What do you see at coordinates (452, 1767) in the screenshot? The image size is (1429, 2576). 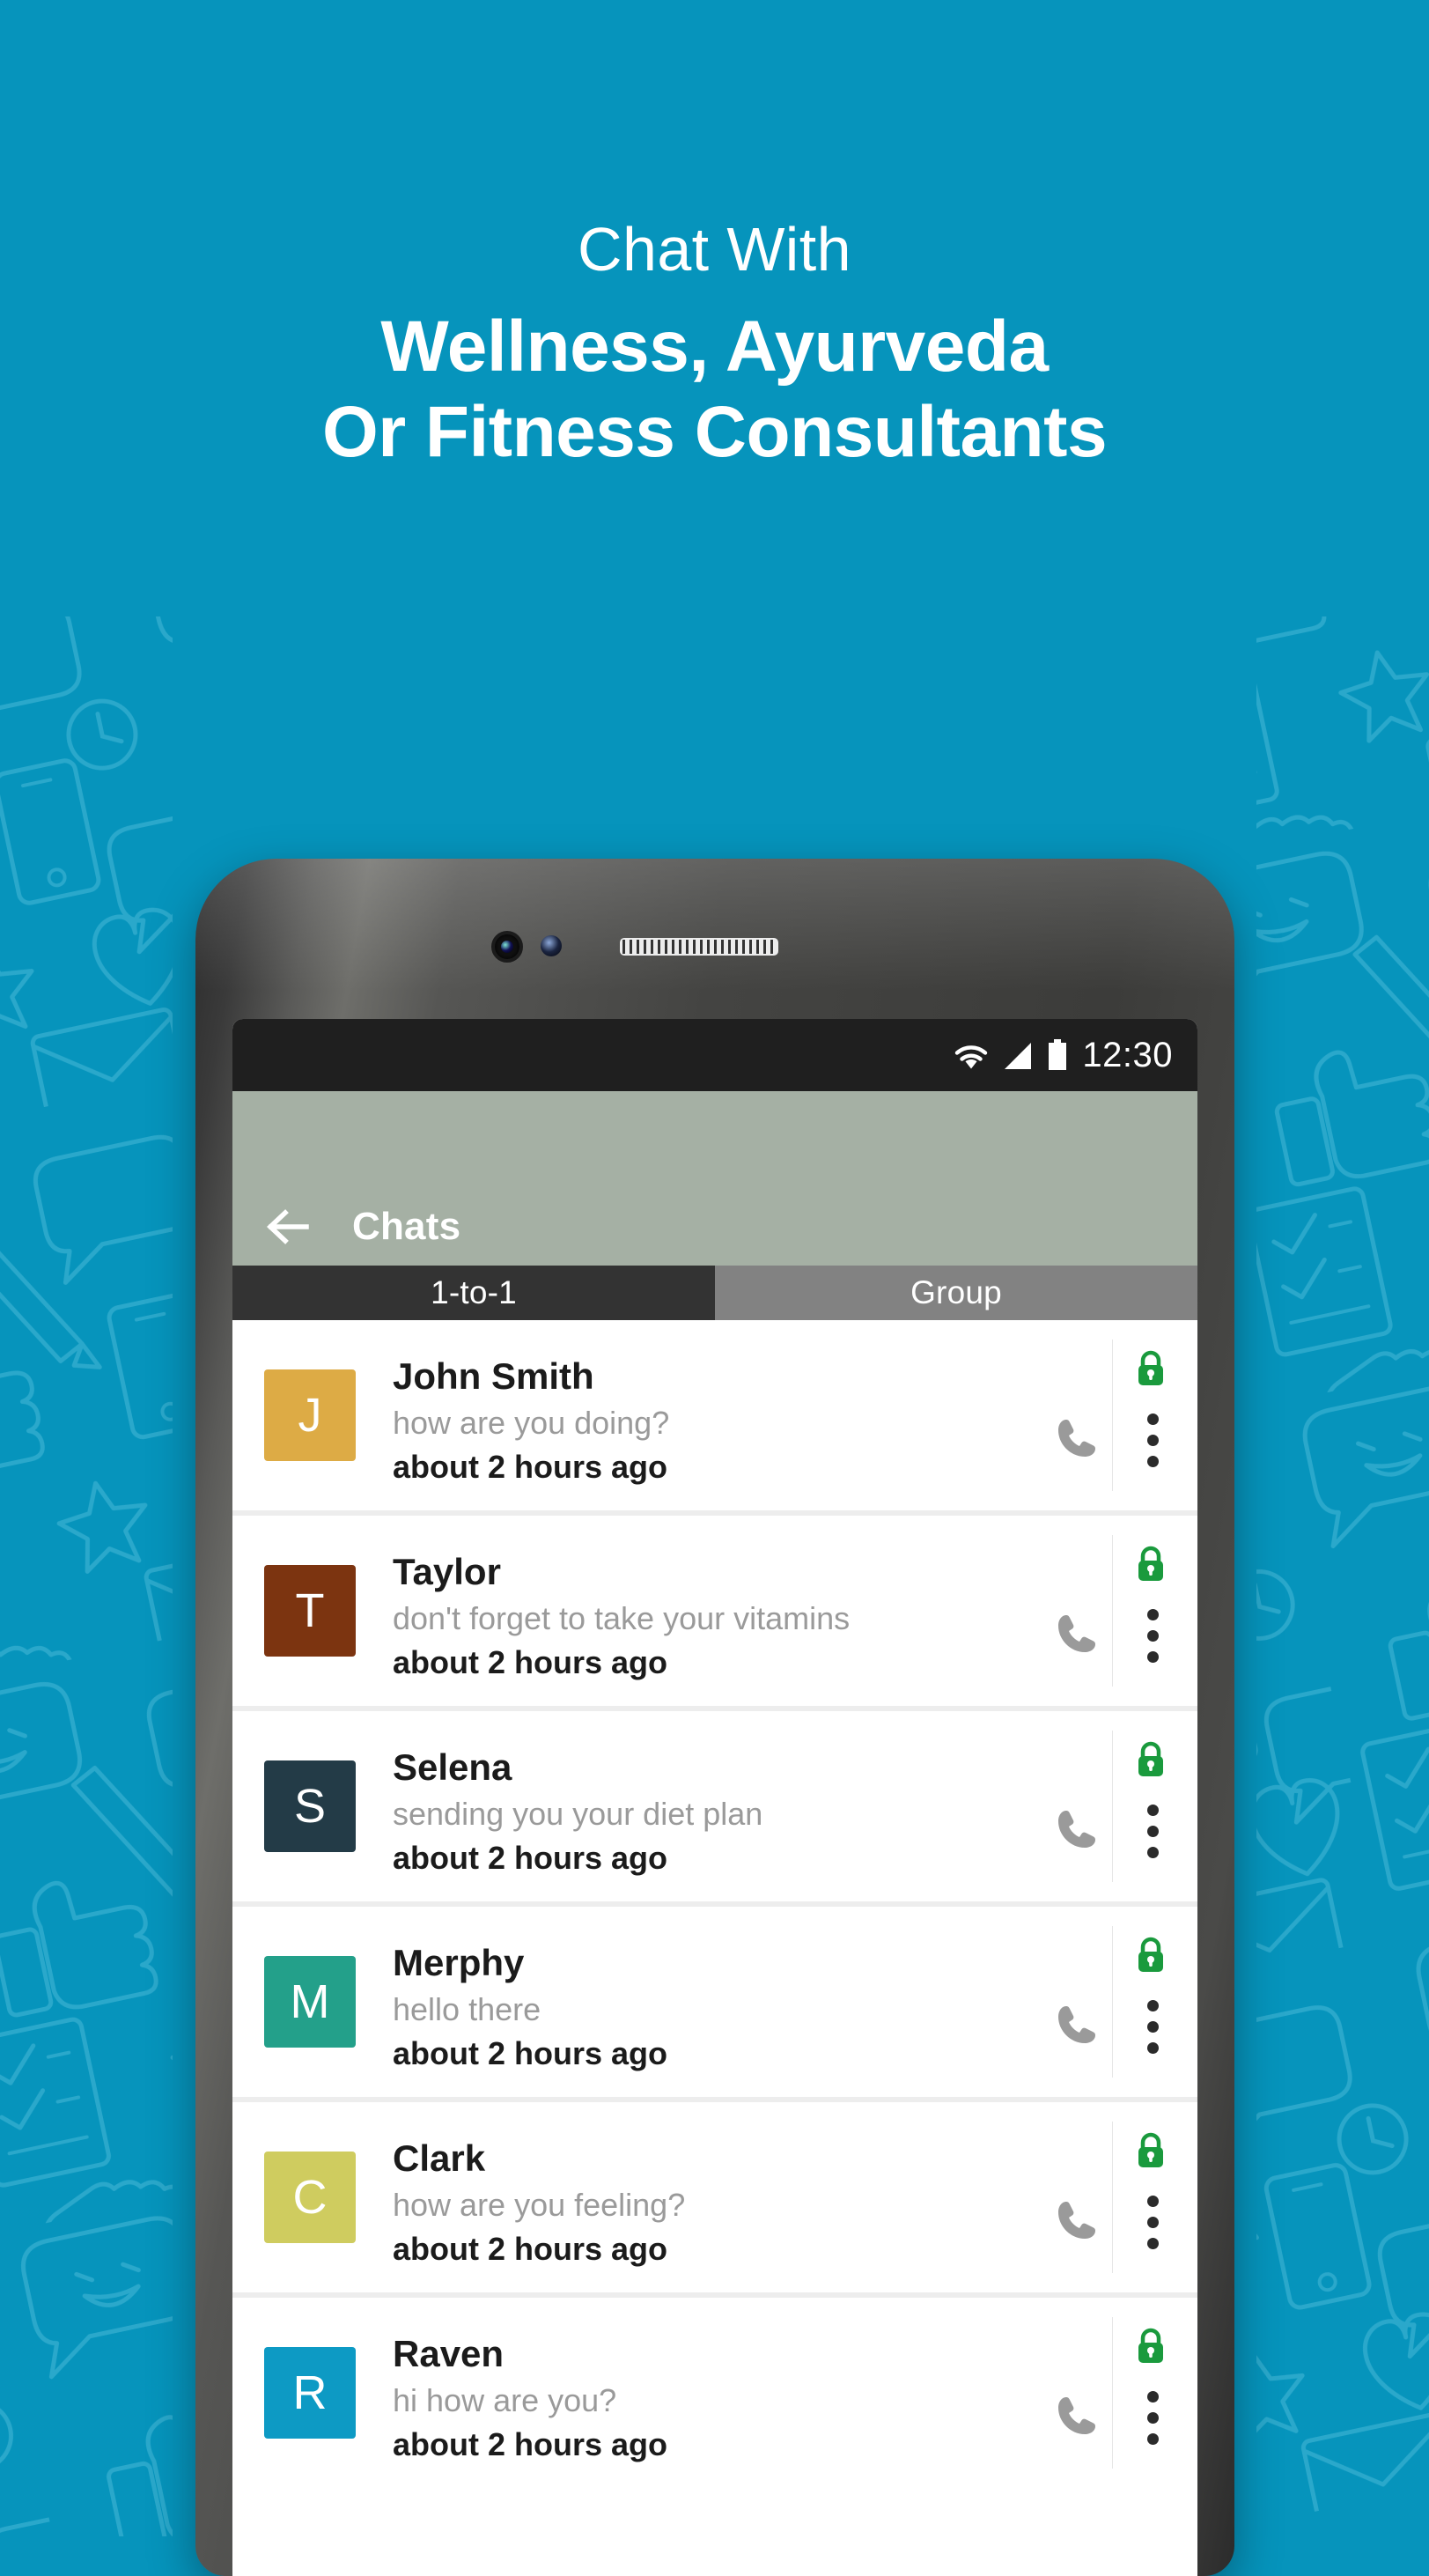 I see `contact-name: Selena` at bounding box center [452, 1767].